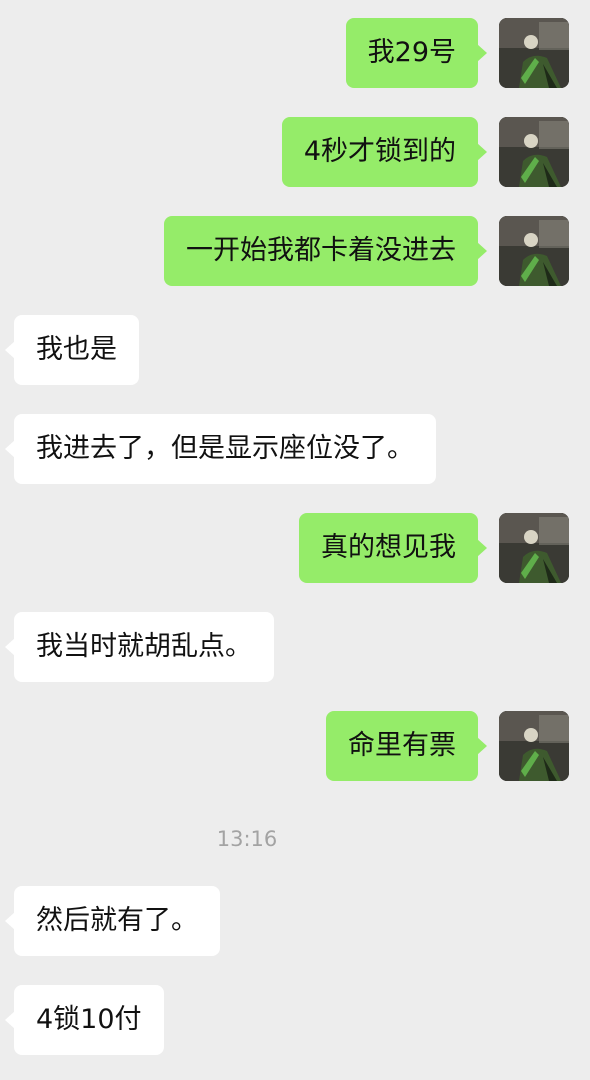 This screenshot has width=590, height=1080. Describe the element at coordinates (112, 921) in the screenshot. I see `incoming-message-bubble: 然后就有了。` at that location.